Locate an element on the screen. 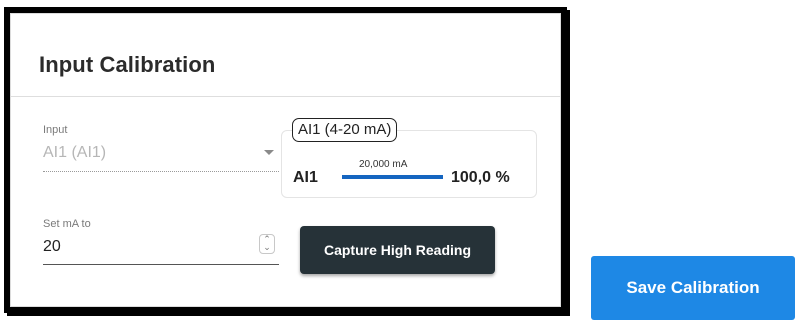  input-select-underline is located at coordinates (161, 171).